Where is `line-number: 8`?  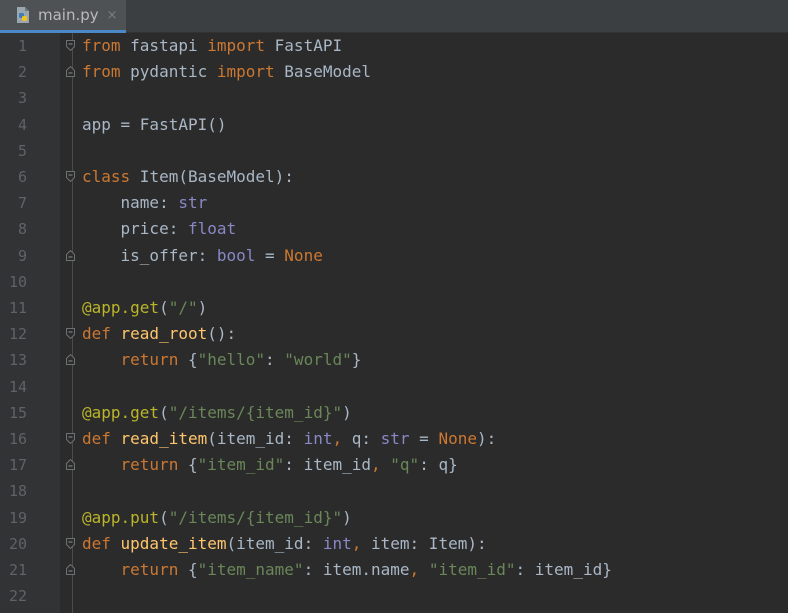 line-number: 8 is located at coordinates (22, 229).